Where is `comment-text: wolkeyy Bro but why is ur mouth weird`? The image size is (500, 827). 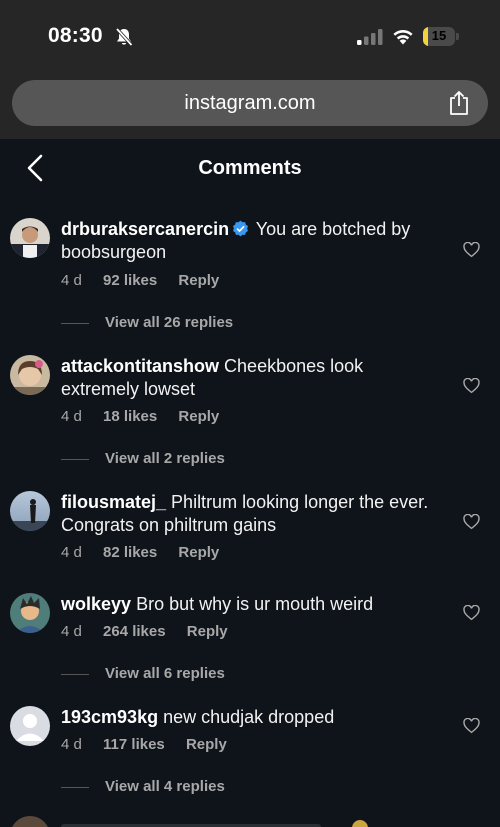 comment-text: wolkeyy Bro but why is ur mouth weird is located at coordinates (251, 604).